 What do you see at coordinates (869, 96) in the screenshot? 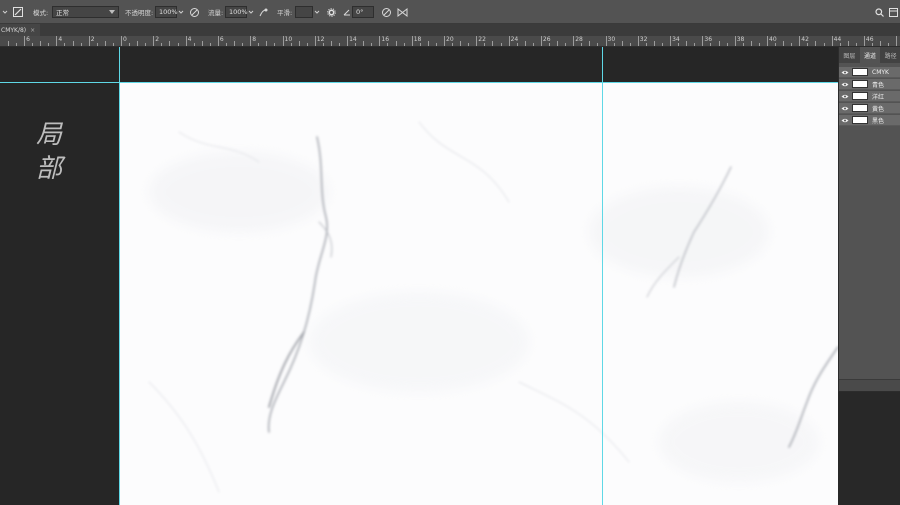
I see `channel-row-magenta: 洋红` at bounding box center [869, 96].